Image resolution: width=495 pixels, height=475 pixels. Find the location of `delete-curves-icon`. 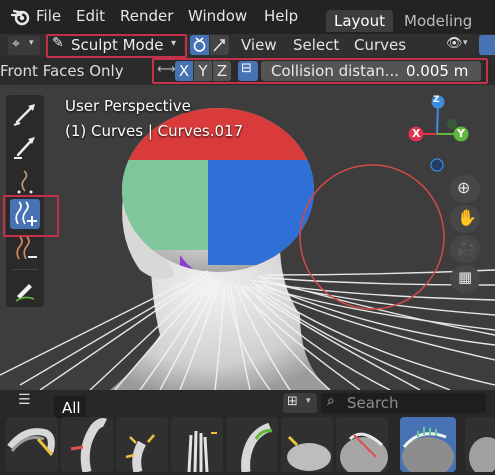

delete-curves-icon is located at coordinates (26, 248).